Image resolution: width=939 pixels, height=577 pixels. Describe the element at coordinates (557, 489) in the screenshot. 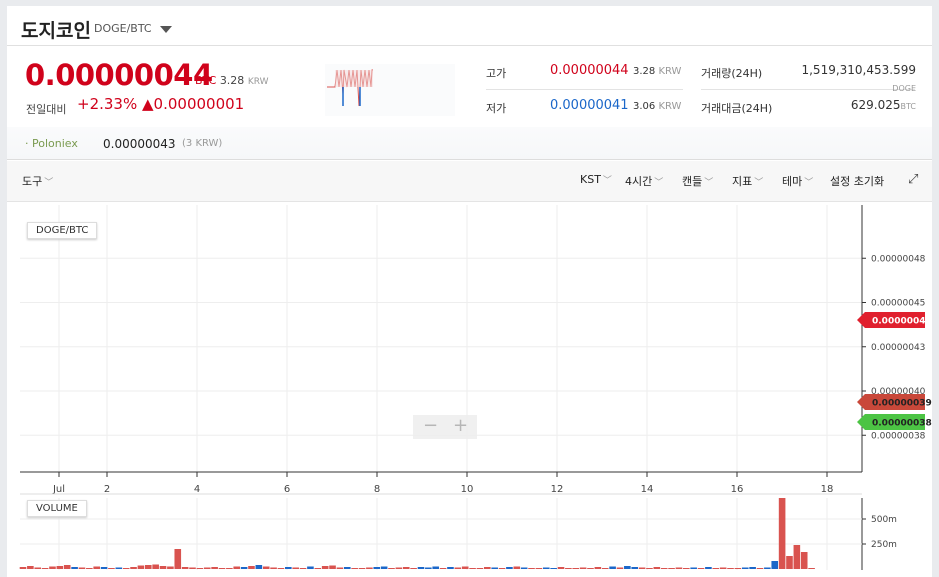

I see `x-tick-label: 12` at that location.